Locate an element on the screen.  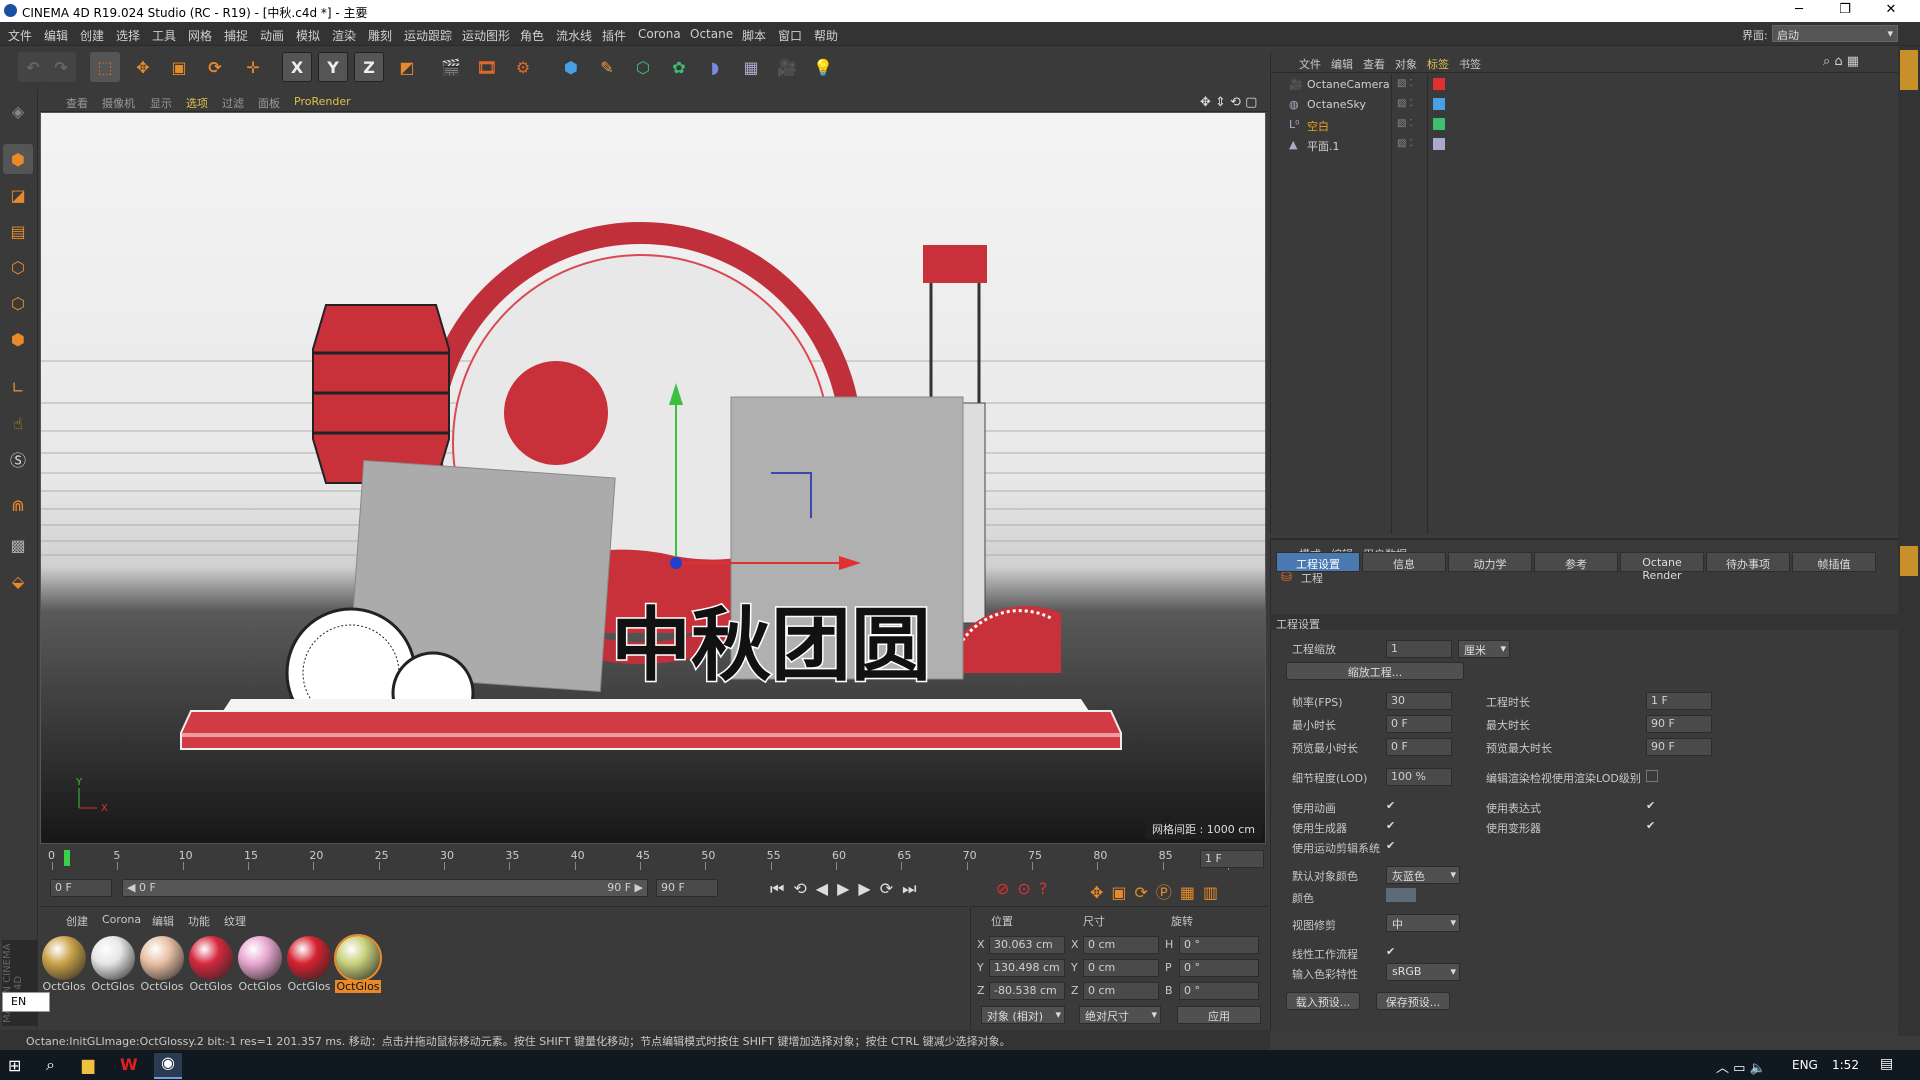
viewport-menu-display: 显示 is located at coordinates (161, 103).